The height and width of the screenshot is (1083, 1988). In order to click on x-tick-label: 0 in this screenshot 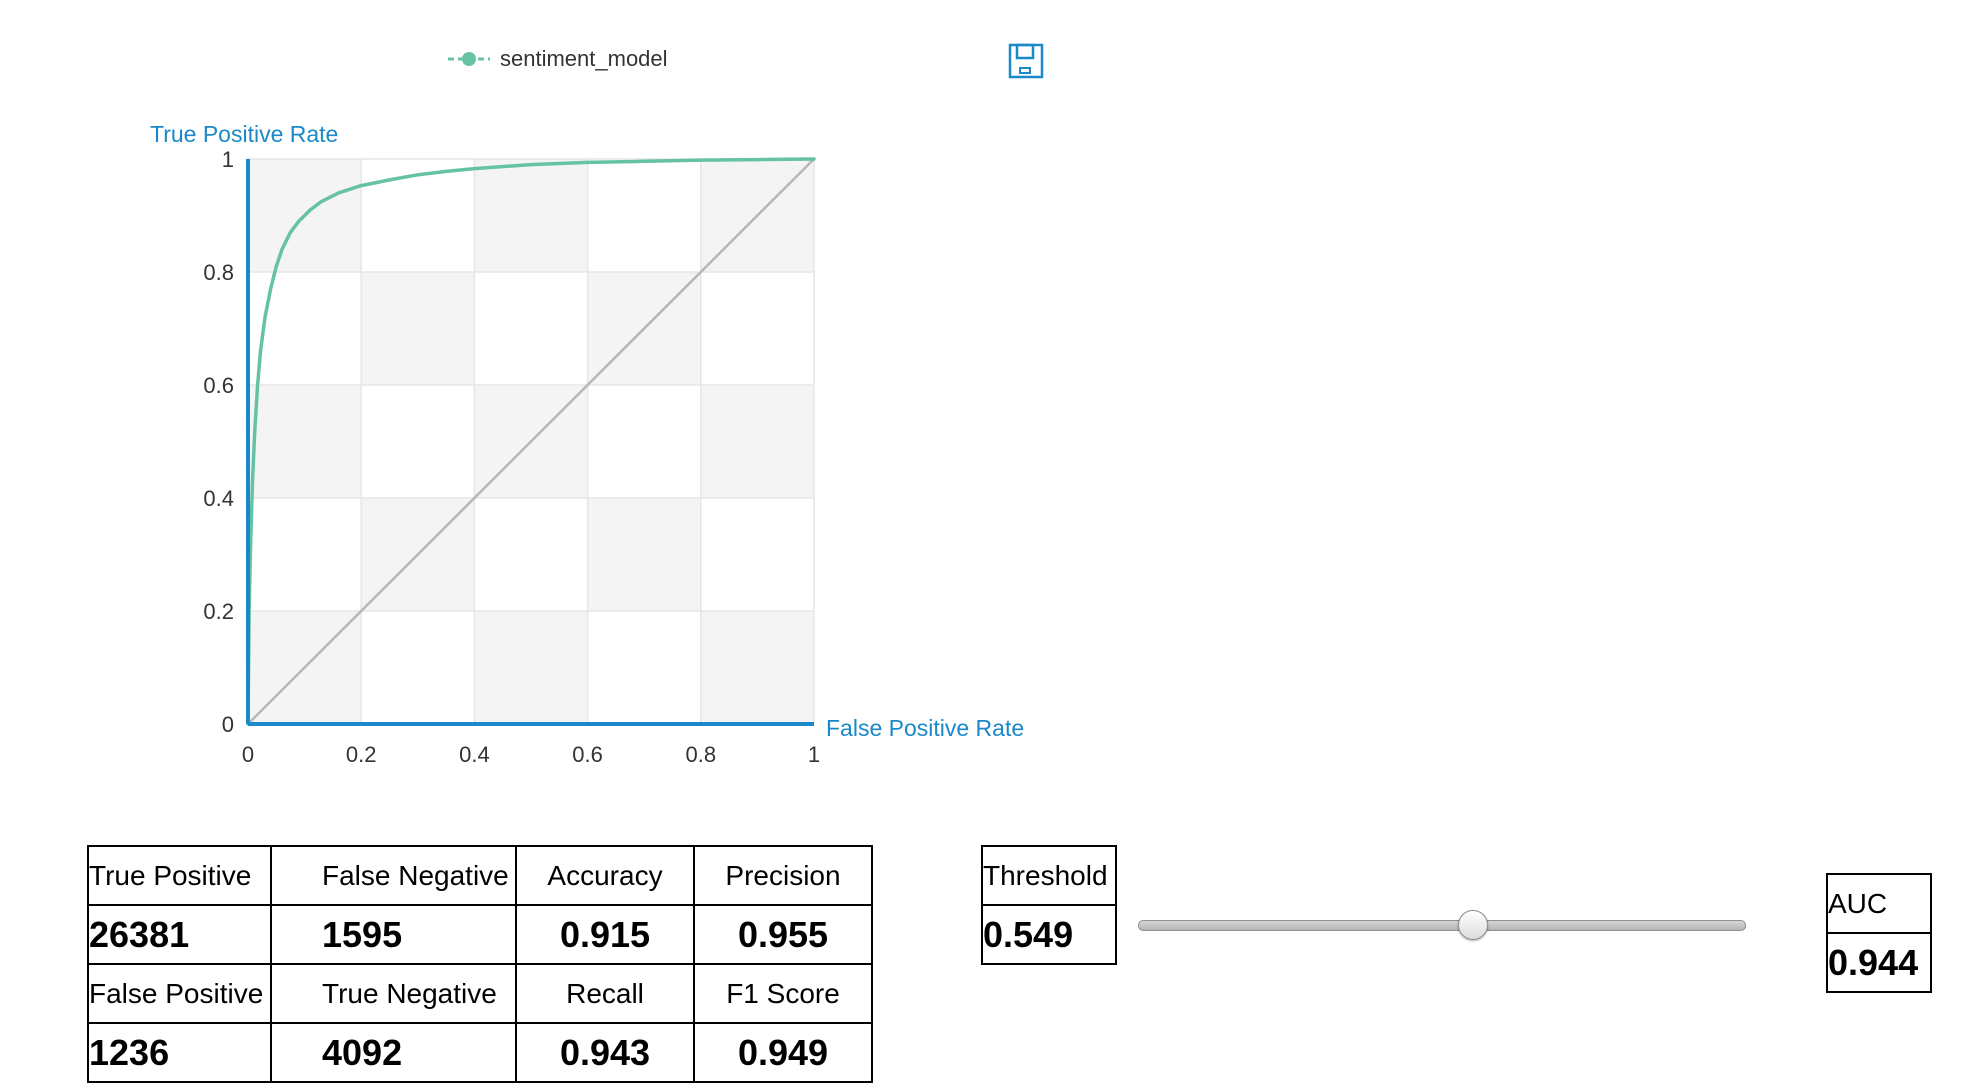, I will do `click(248, 754)`.